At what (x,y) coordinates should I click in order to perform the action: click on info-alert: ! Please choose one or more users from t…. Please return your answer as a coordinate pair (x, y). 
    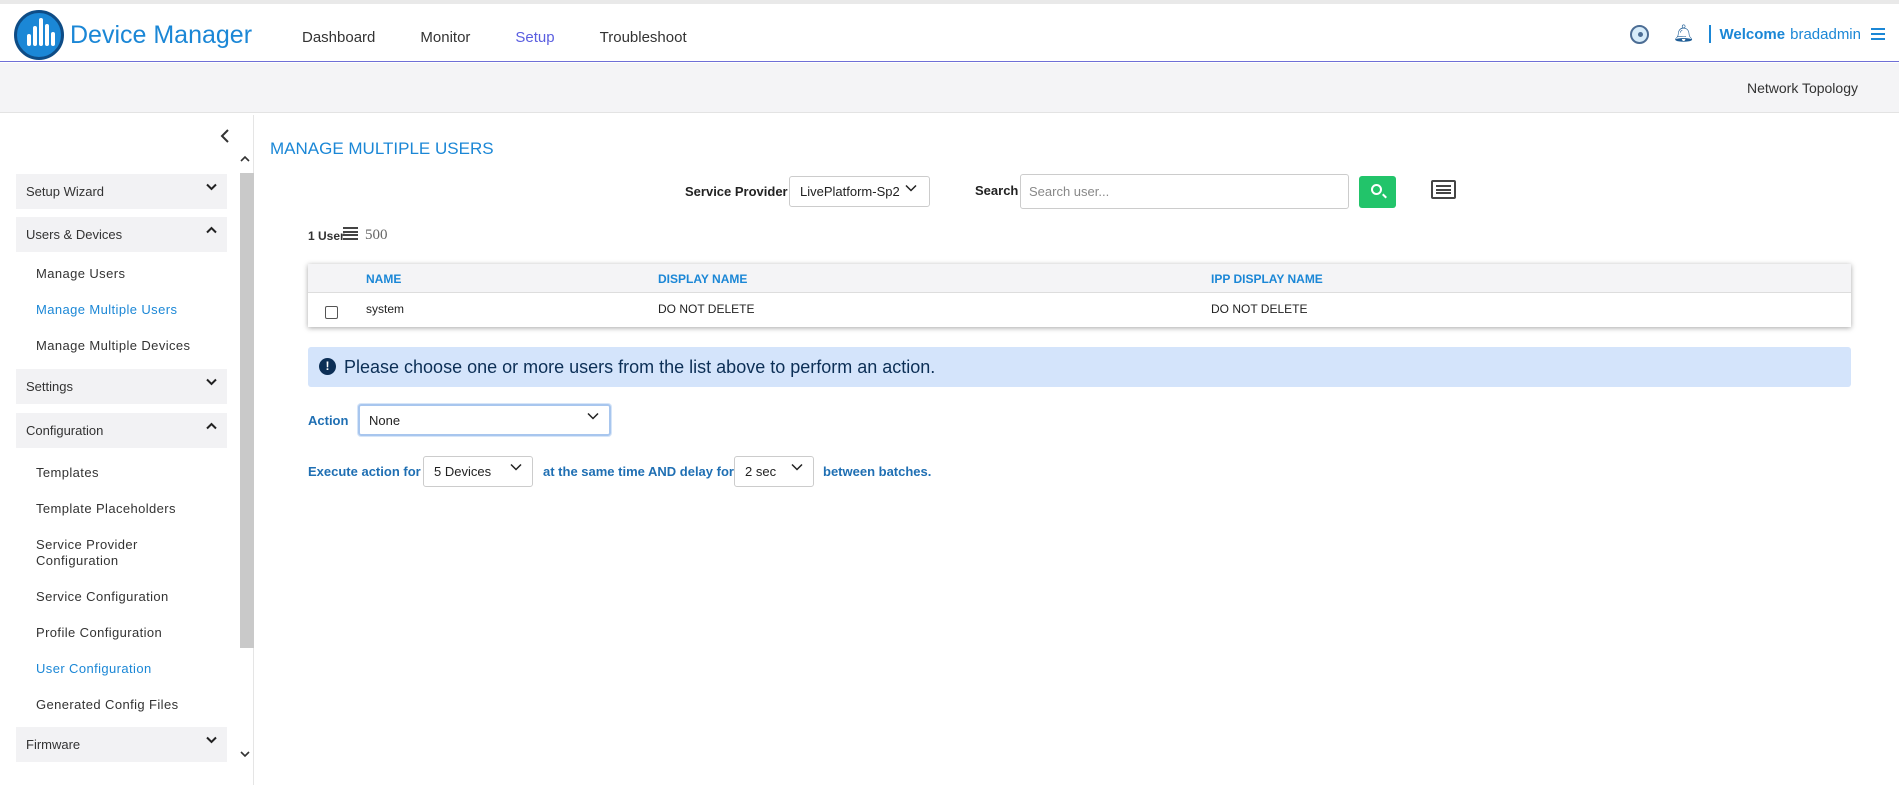
    Looking at the image, I should click on (1079, 367).